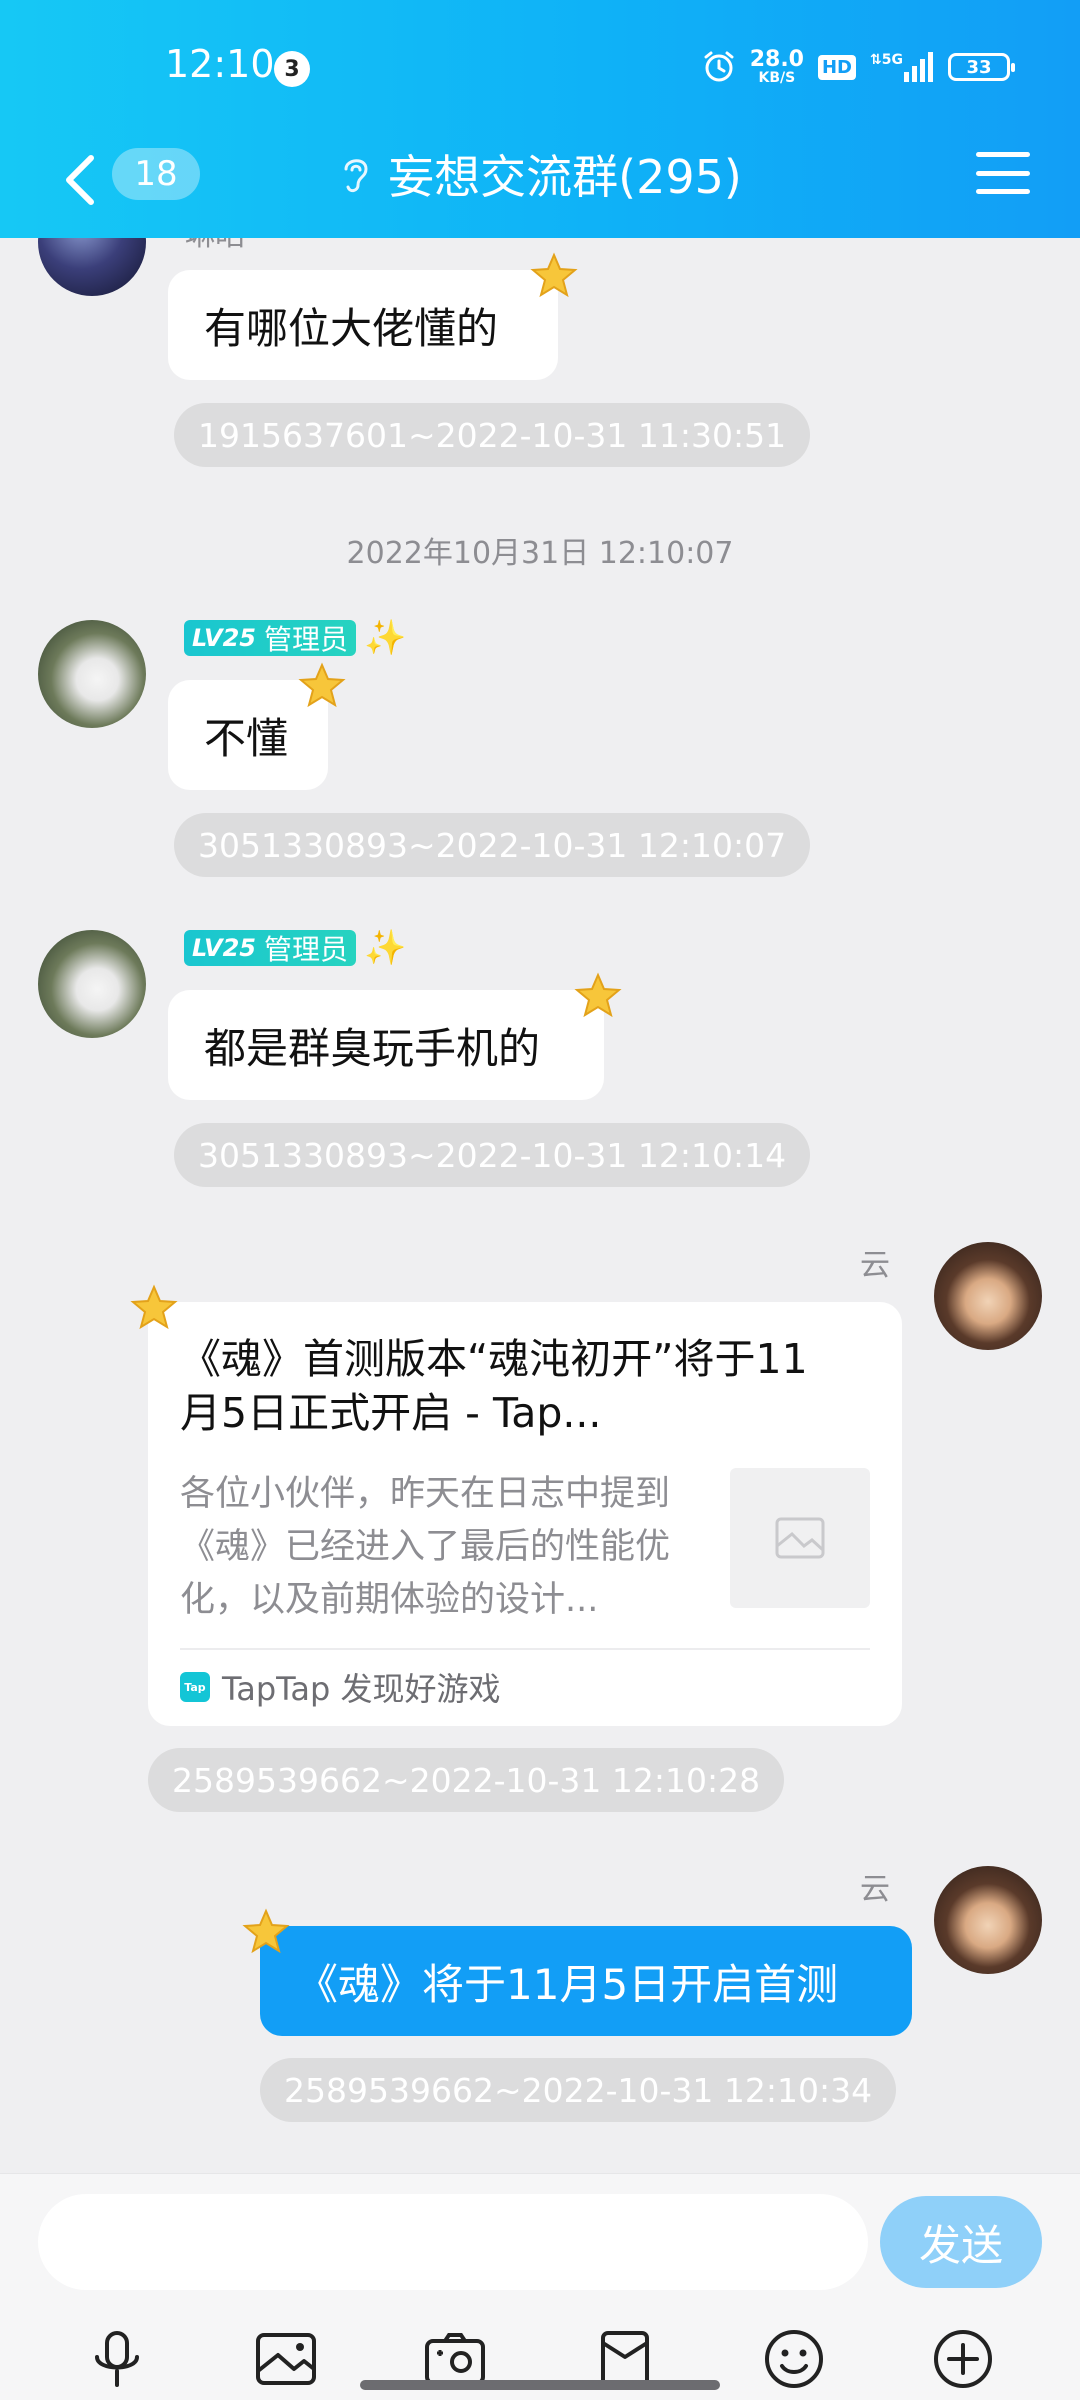  I want to click on image-button, so click(286, 2359).